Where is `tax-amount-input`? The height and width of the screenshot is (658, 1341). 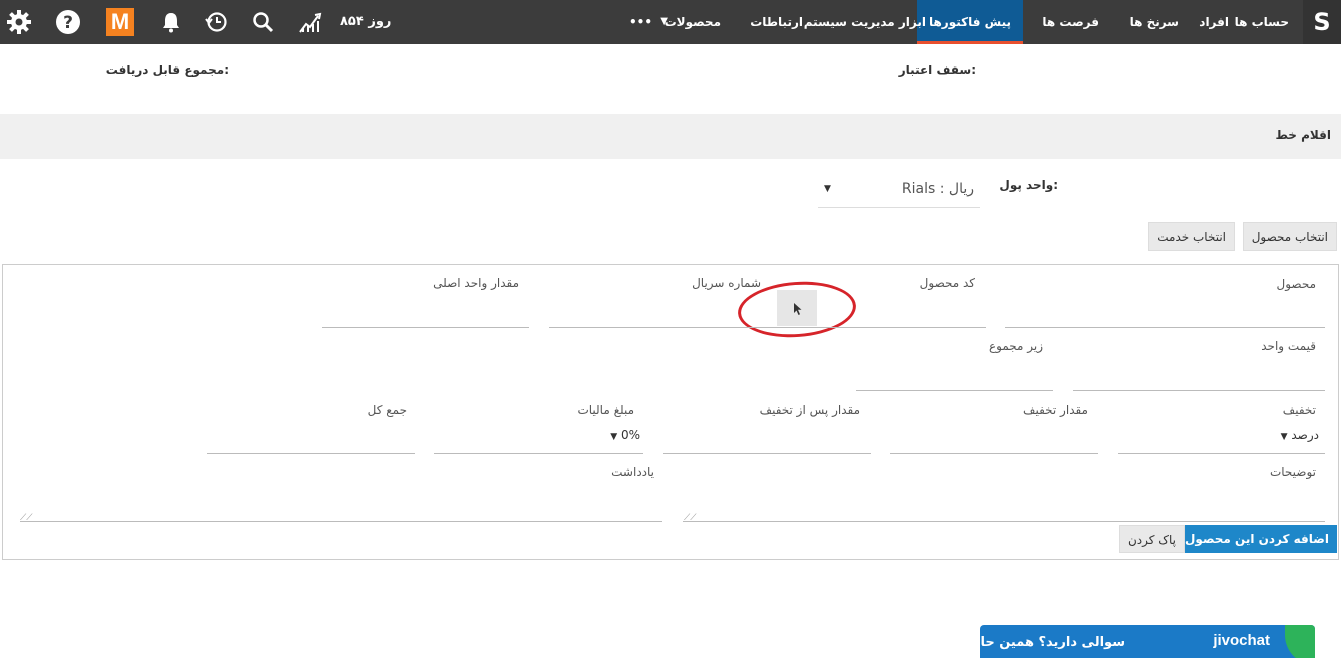 tax-amount-input is located at coordinates (538, 453).